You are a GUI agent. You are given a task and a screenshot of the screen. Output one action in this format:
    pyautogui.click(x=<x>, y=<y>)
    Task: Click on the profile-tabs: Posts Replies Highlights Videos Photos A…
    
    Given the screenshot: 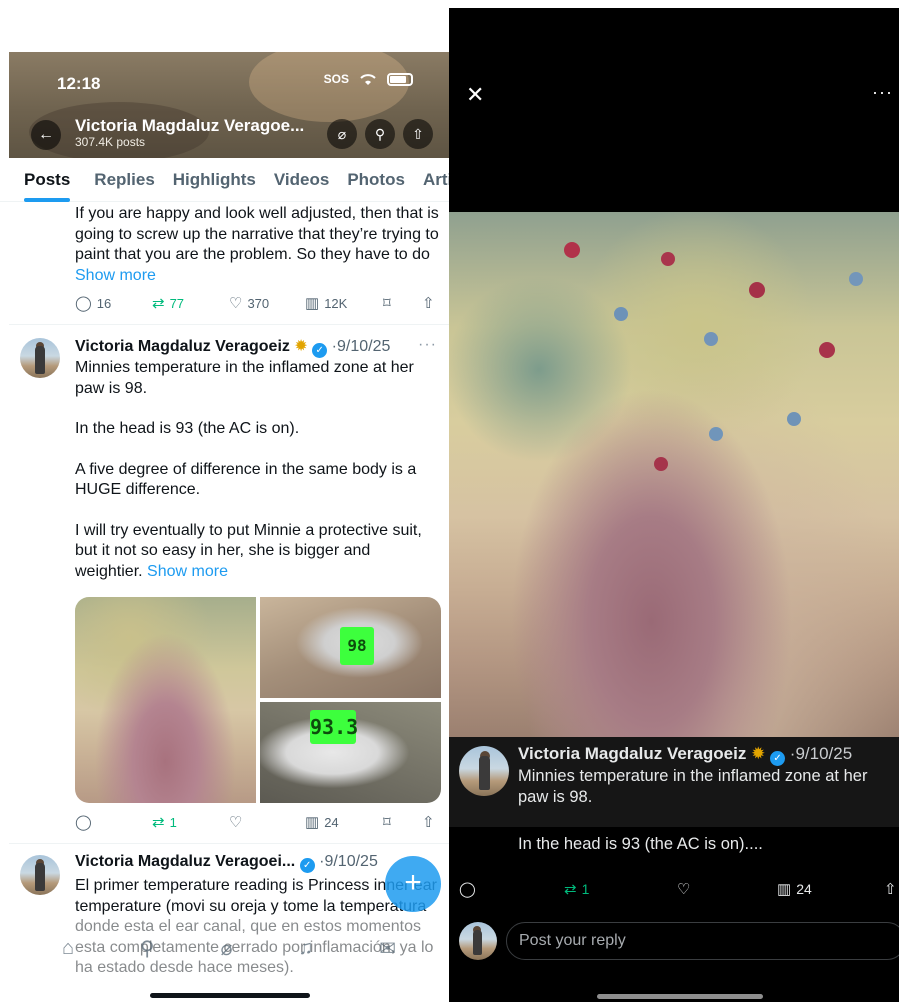 What is the action you would take?
    pyautogui.click(x=224, y=180)
    